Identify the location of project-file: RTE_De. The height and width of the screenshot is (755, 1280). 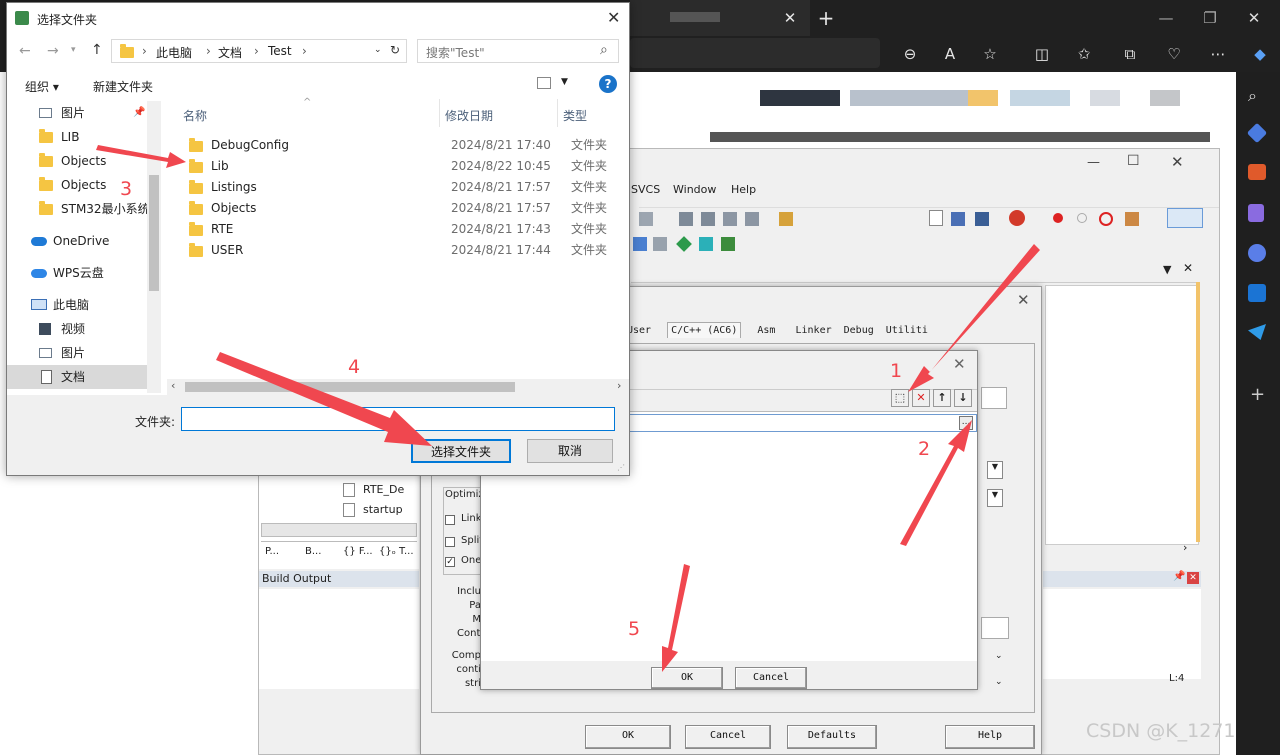
(383, 489).